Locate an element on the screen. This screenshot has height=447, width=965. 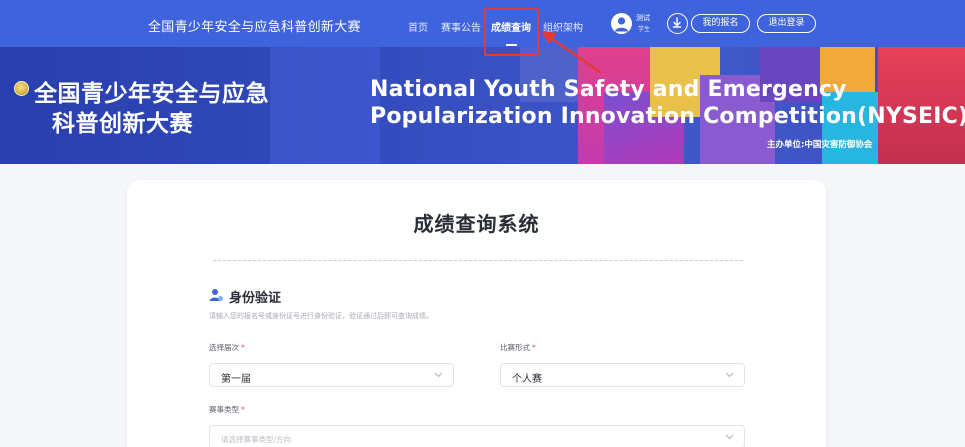
logout-button: 退出登录 is located at coordinates (786, 23).